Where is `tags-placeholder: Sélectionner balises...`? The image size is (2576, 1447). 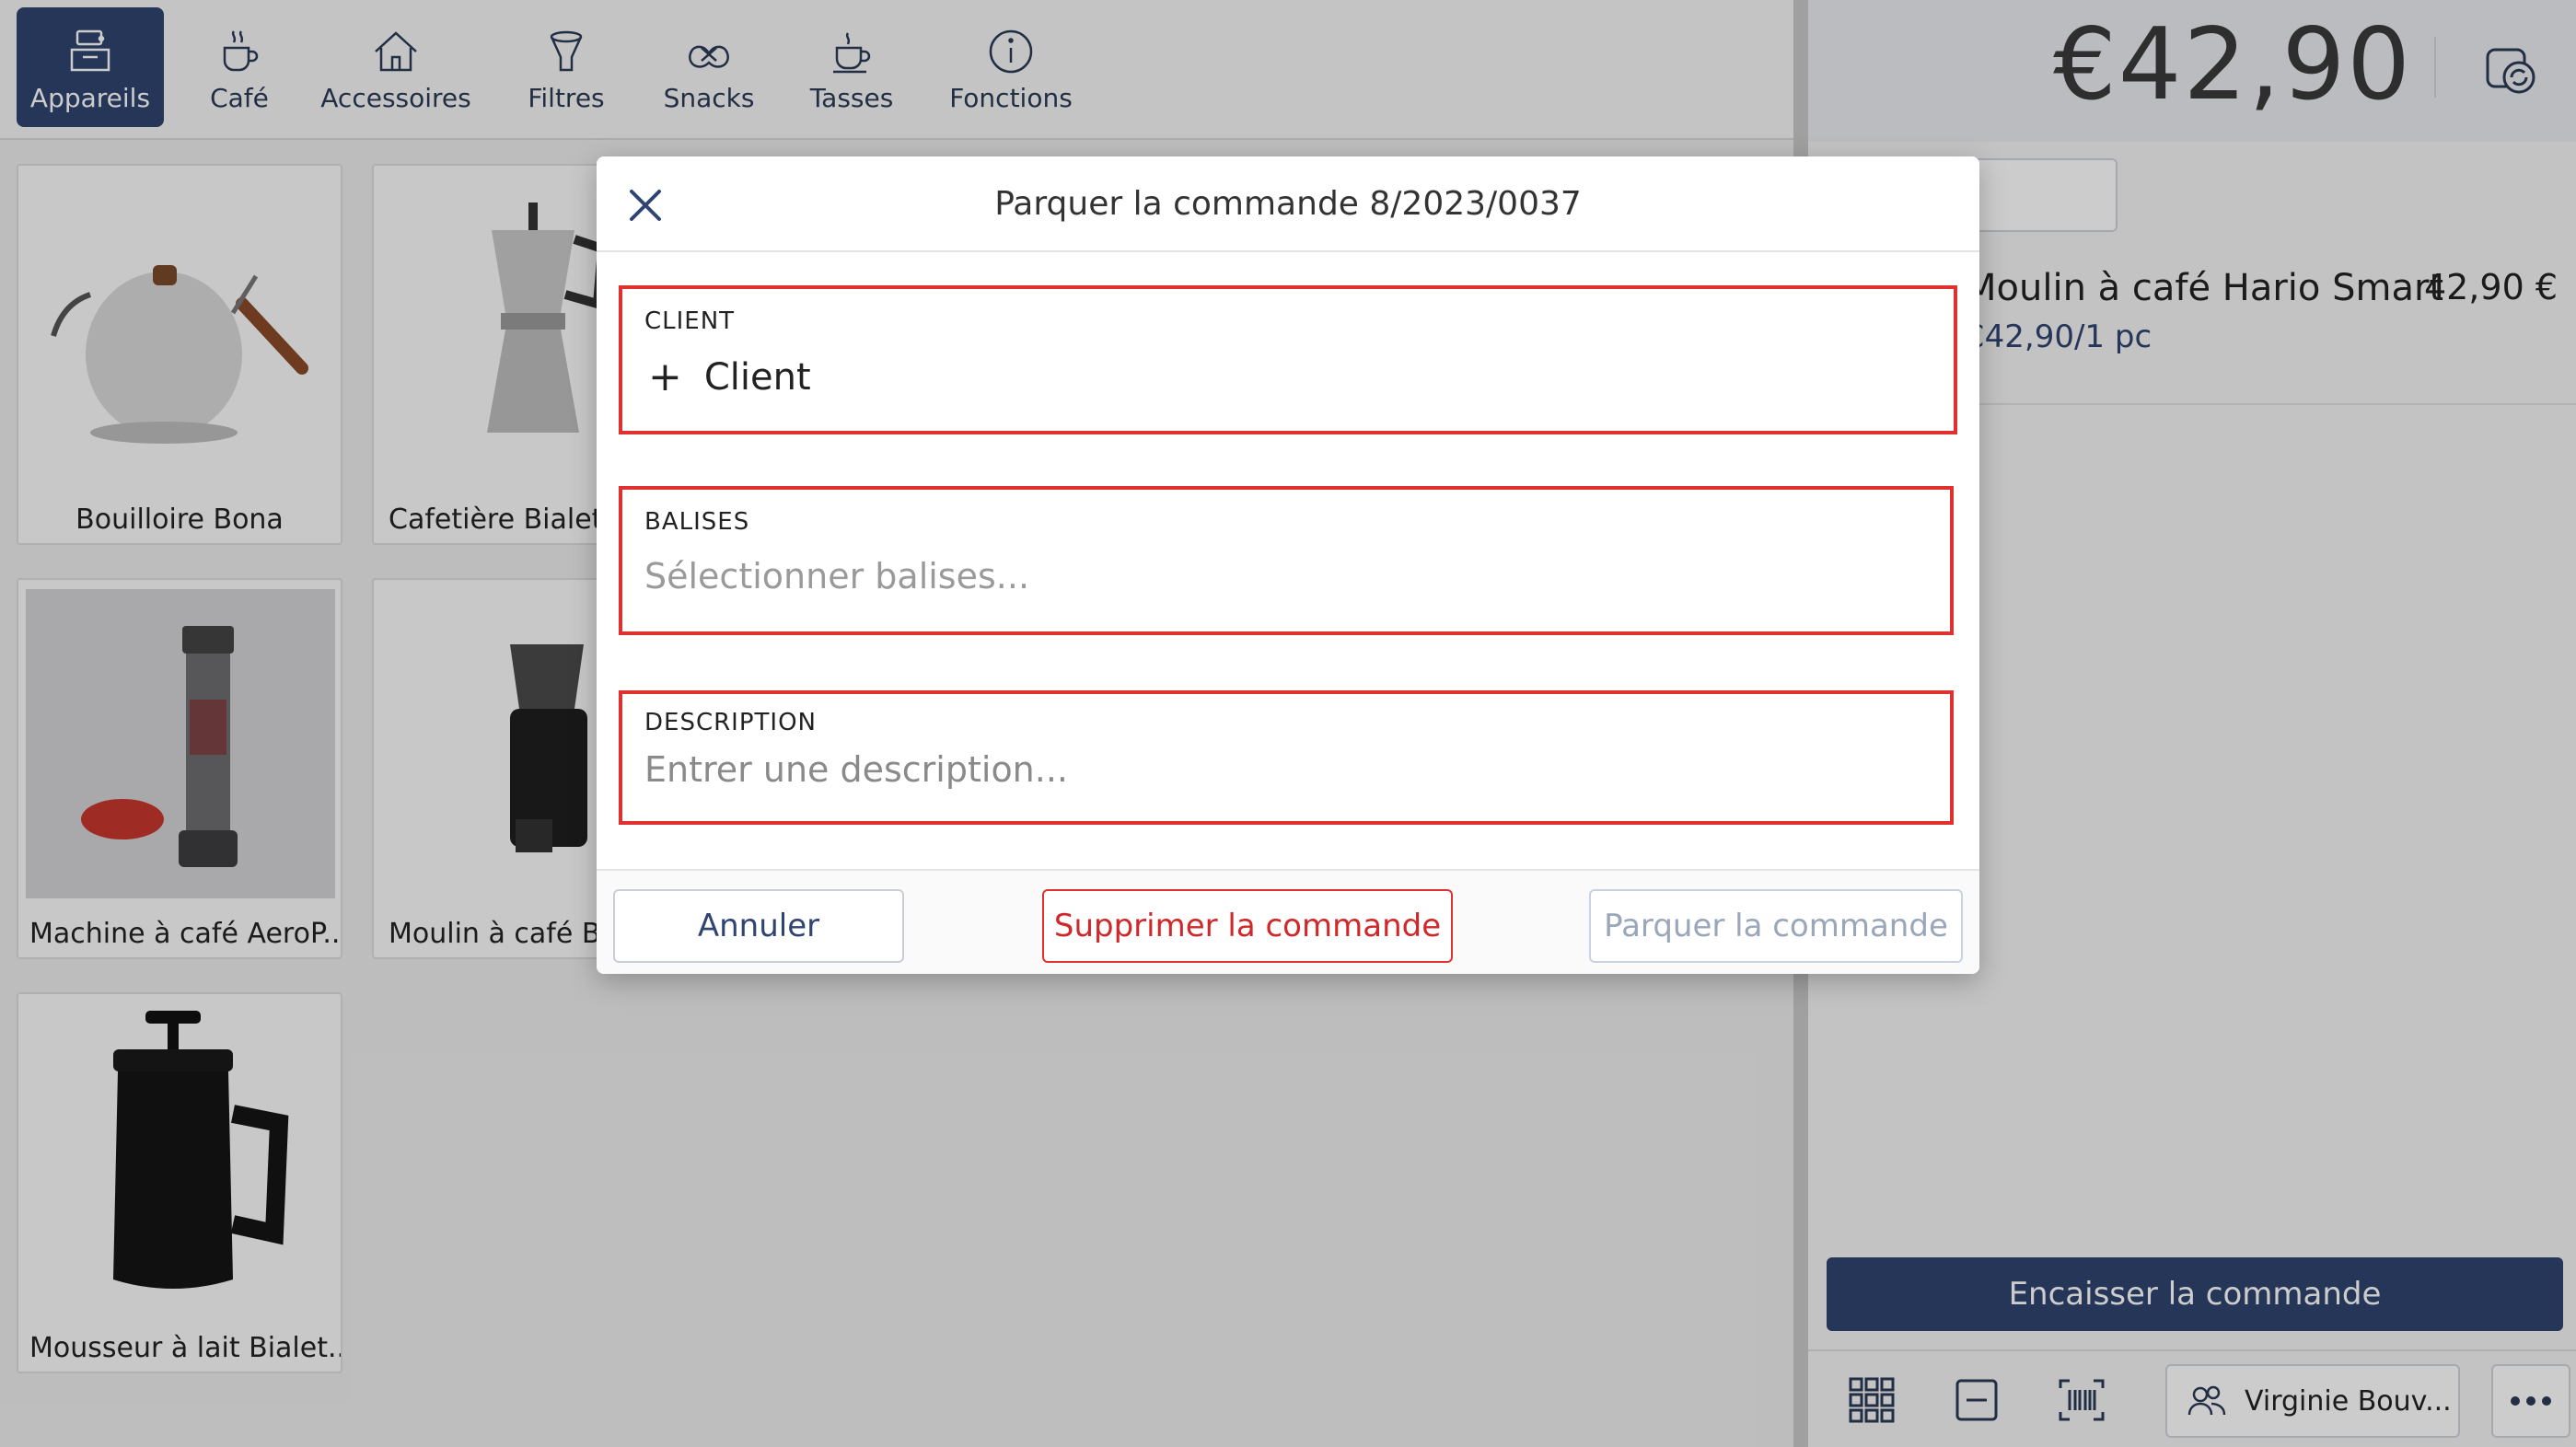 tags-placeholder: Sélectionner balises... is located at coordinates (837, 576).